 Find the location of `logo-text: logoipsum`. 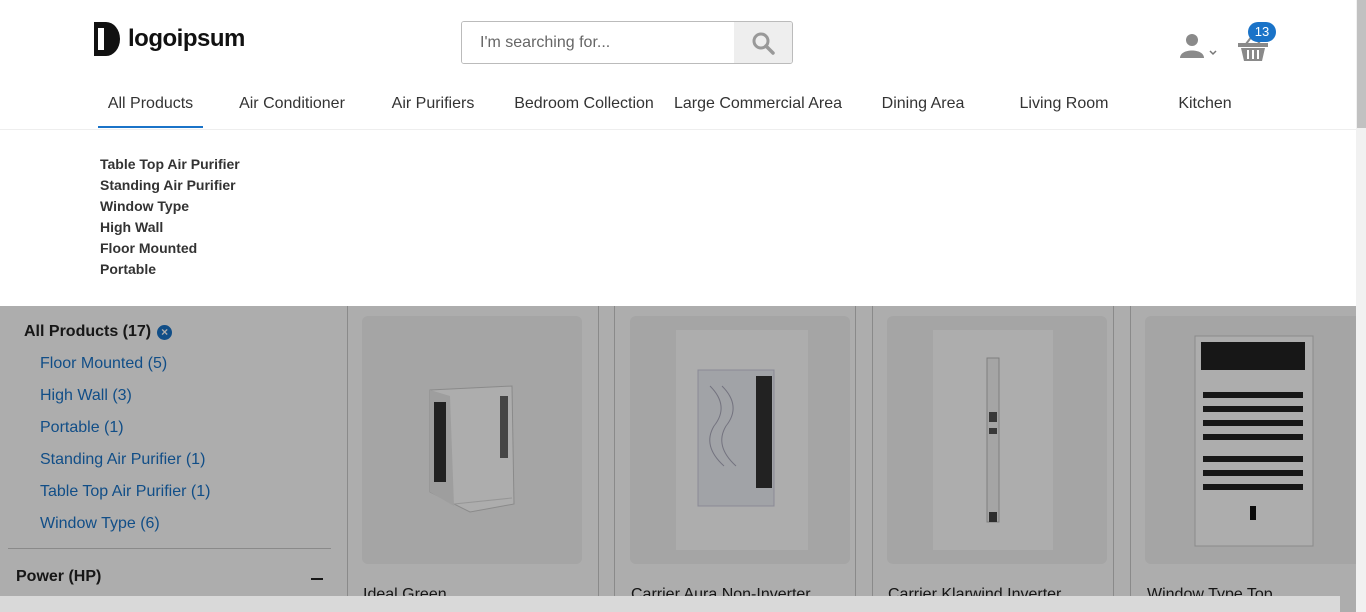

logo-text: logoipsum is located at coordinates (186, 38).